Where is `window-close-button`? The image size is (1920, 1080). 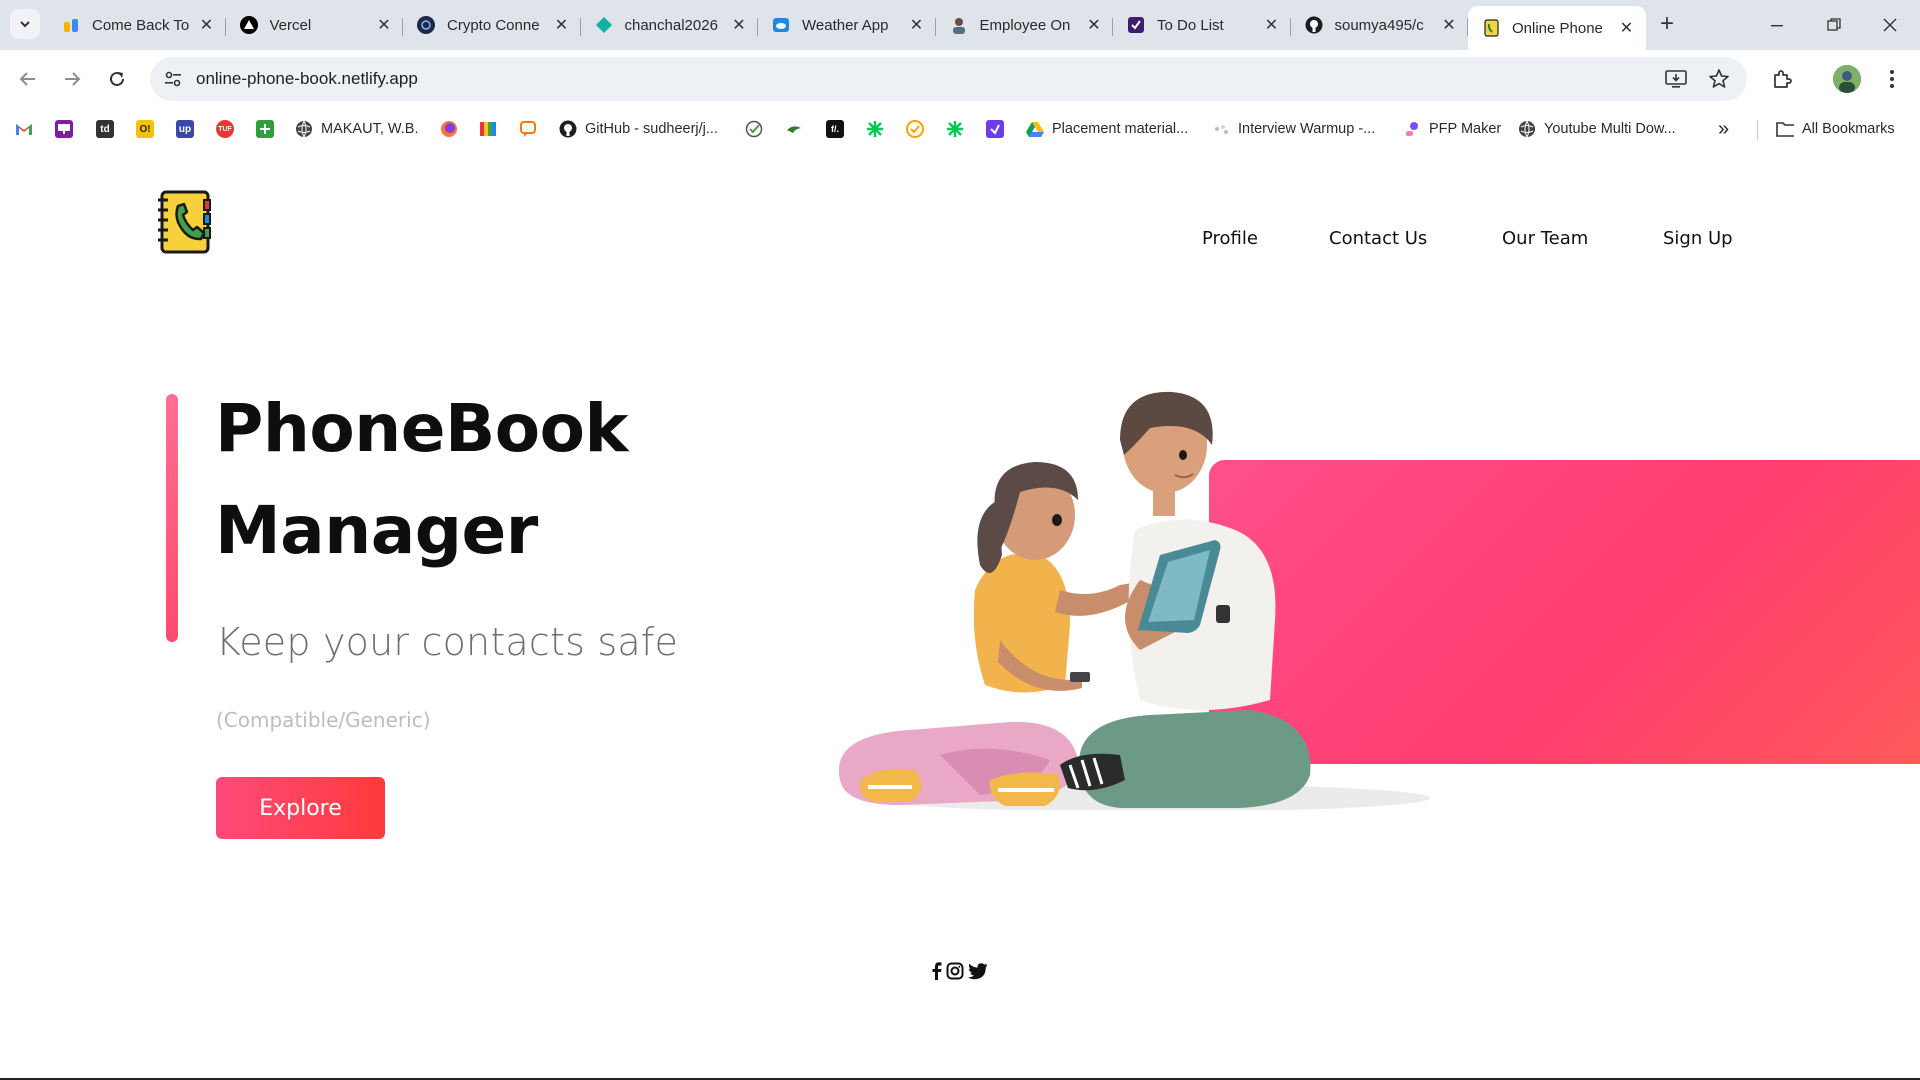
window-close-button is located at coordinates (1890, 25).